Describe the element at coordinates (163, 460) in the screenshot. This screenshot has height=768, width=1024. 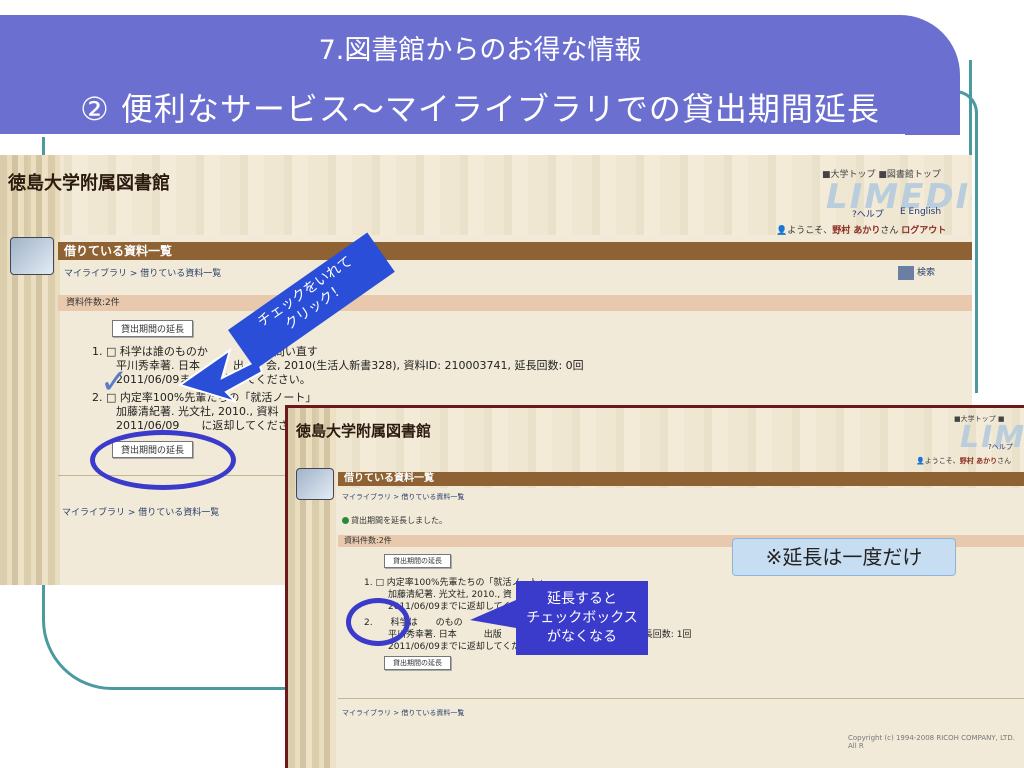
I see `highlight-ellipse-extend-button` at that location.